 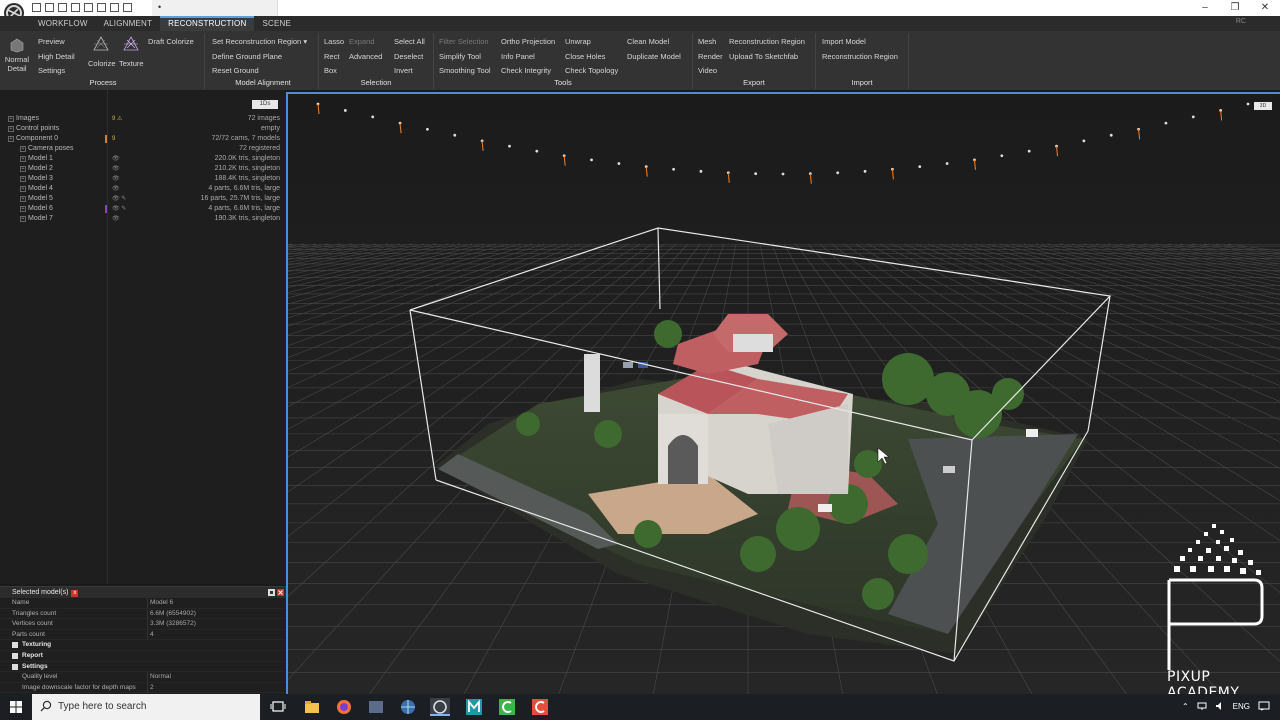 What do you see at coordinates (259, 41) in the screenshot?
I see `set-reconstruction-region-button: Set Reconstruction Region ▾` at bounding box center [259, 41].